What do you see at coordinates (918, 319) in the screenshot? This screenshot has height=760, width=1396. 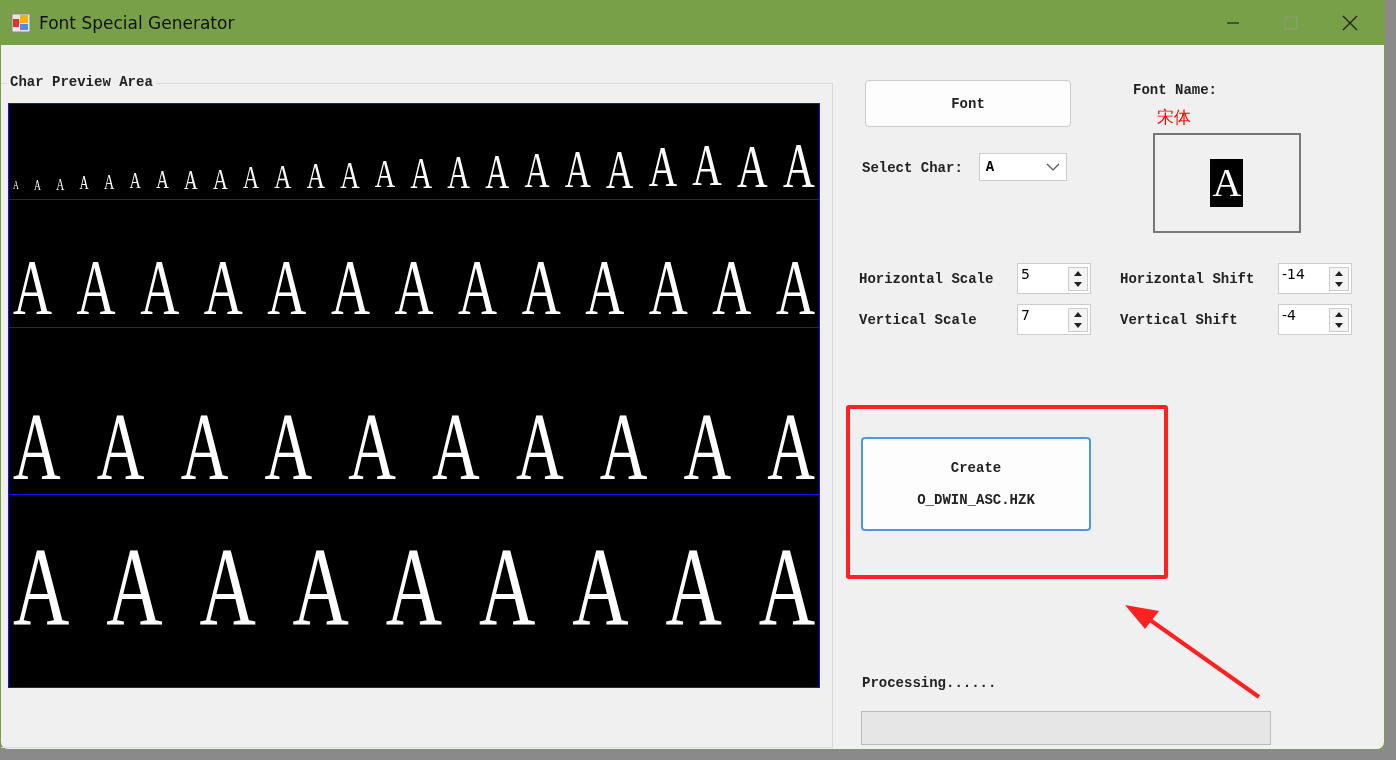 I see `spinner-label: Vertical Scale` at bounding box center [918, 319].